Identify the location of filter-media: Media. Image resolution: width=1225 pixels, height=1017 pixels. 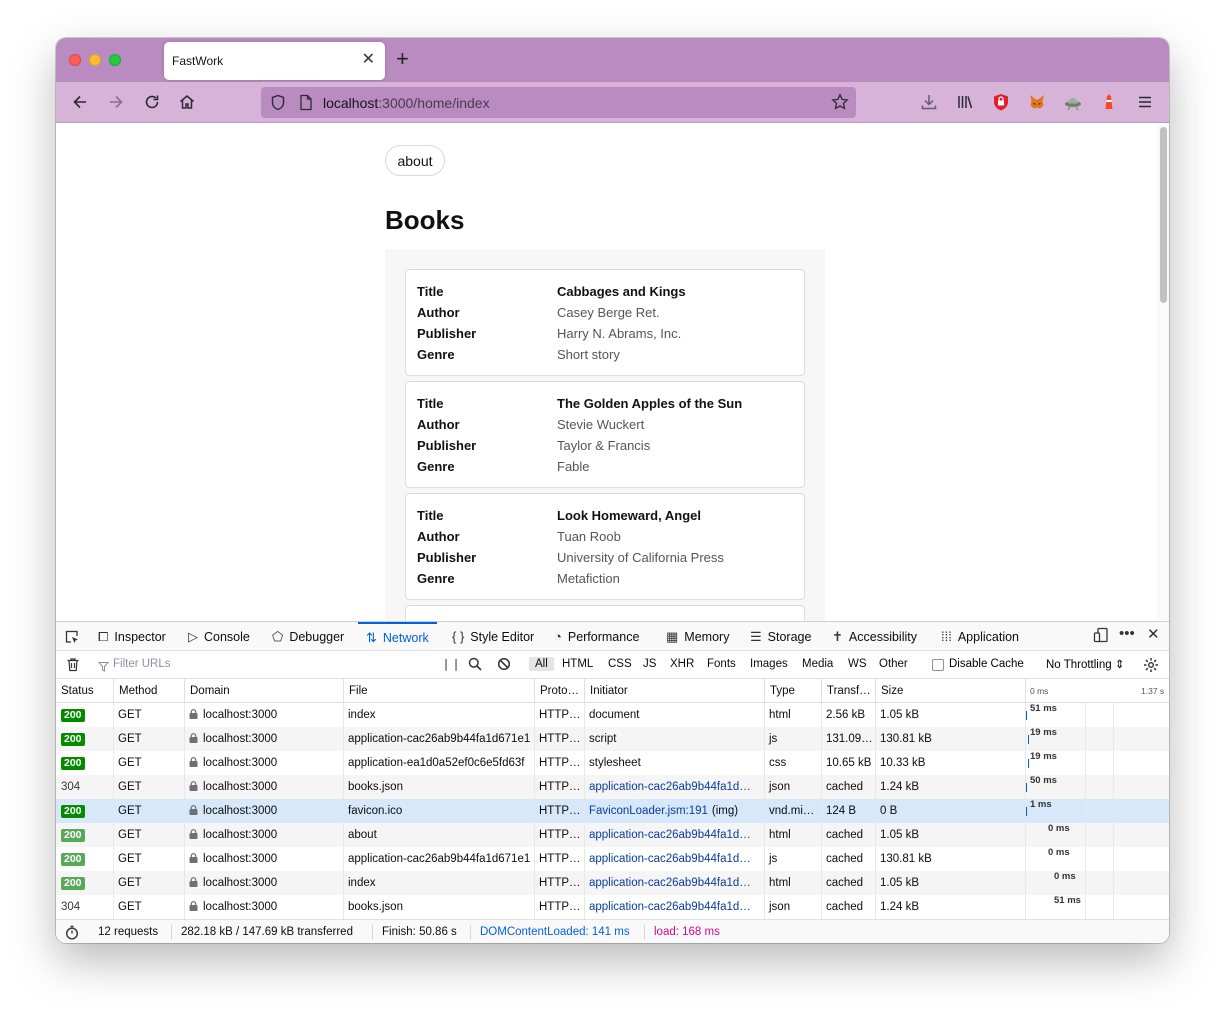
(817, 664).